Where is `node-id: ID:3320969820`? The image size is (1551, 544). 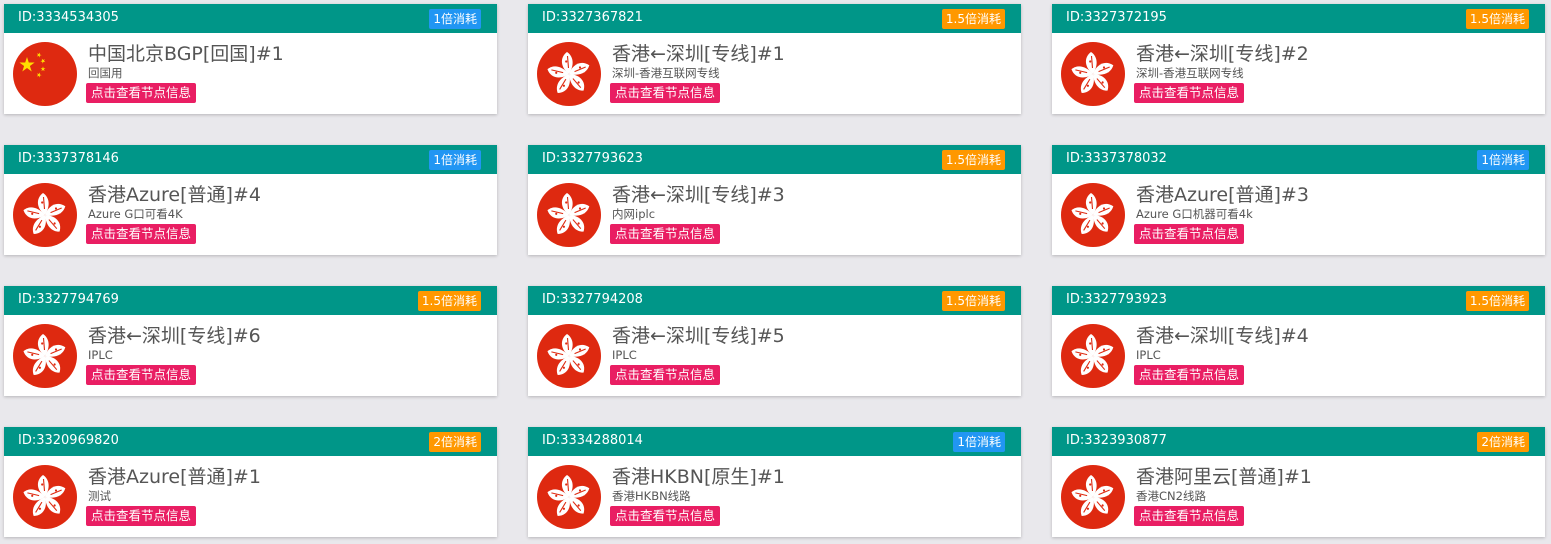 node-id: ID:3320969820 is located at coordinates (68, 440).